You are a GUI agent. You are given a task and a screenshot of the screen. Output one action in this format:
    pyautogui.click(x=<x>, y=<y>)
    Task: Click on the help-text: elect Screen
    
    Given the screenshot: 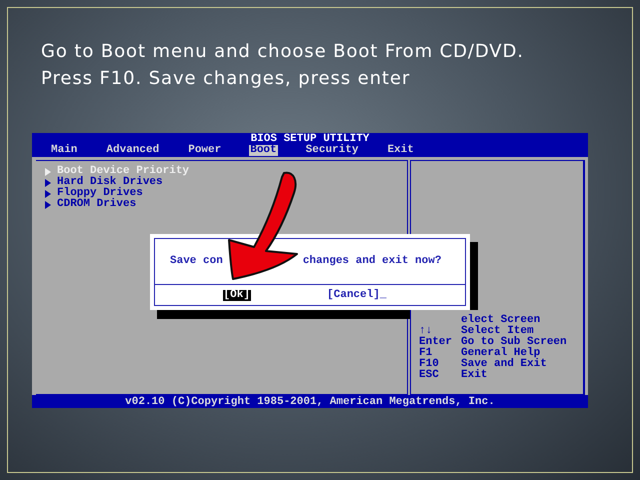 What is the action you would take?
    pyautogui.click(x=500, y=320)
    